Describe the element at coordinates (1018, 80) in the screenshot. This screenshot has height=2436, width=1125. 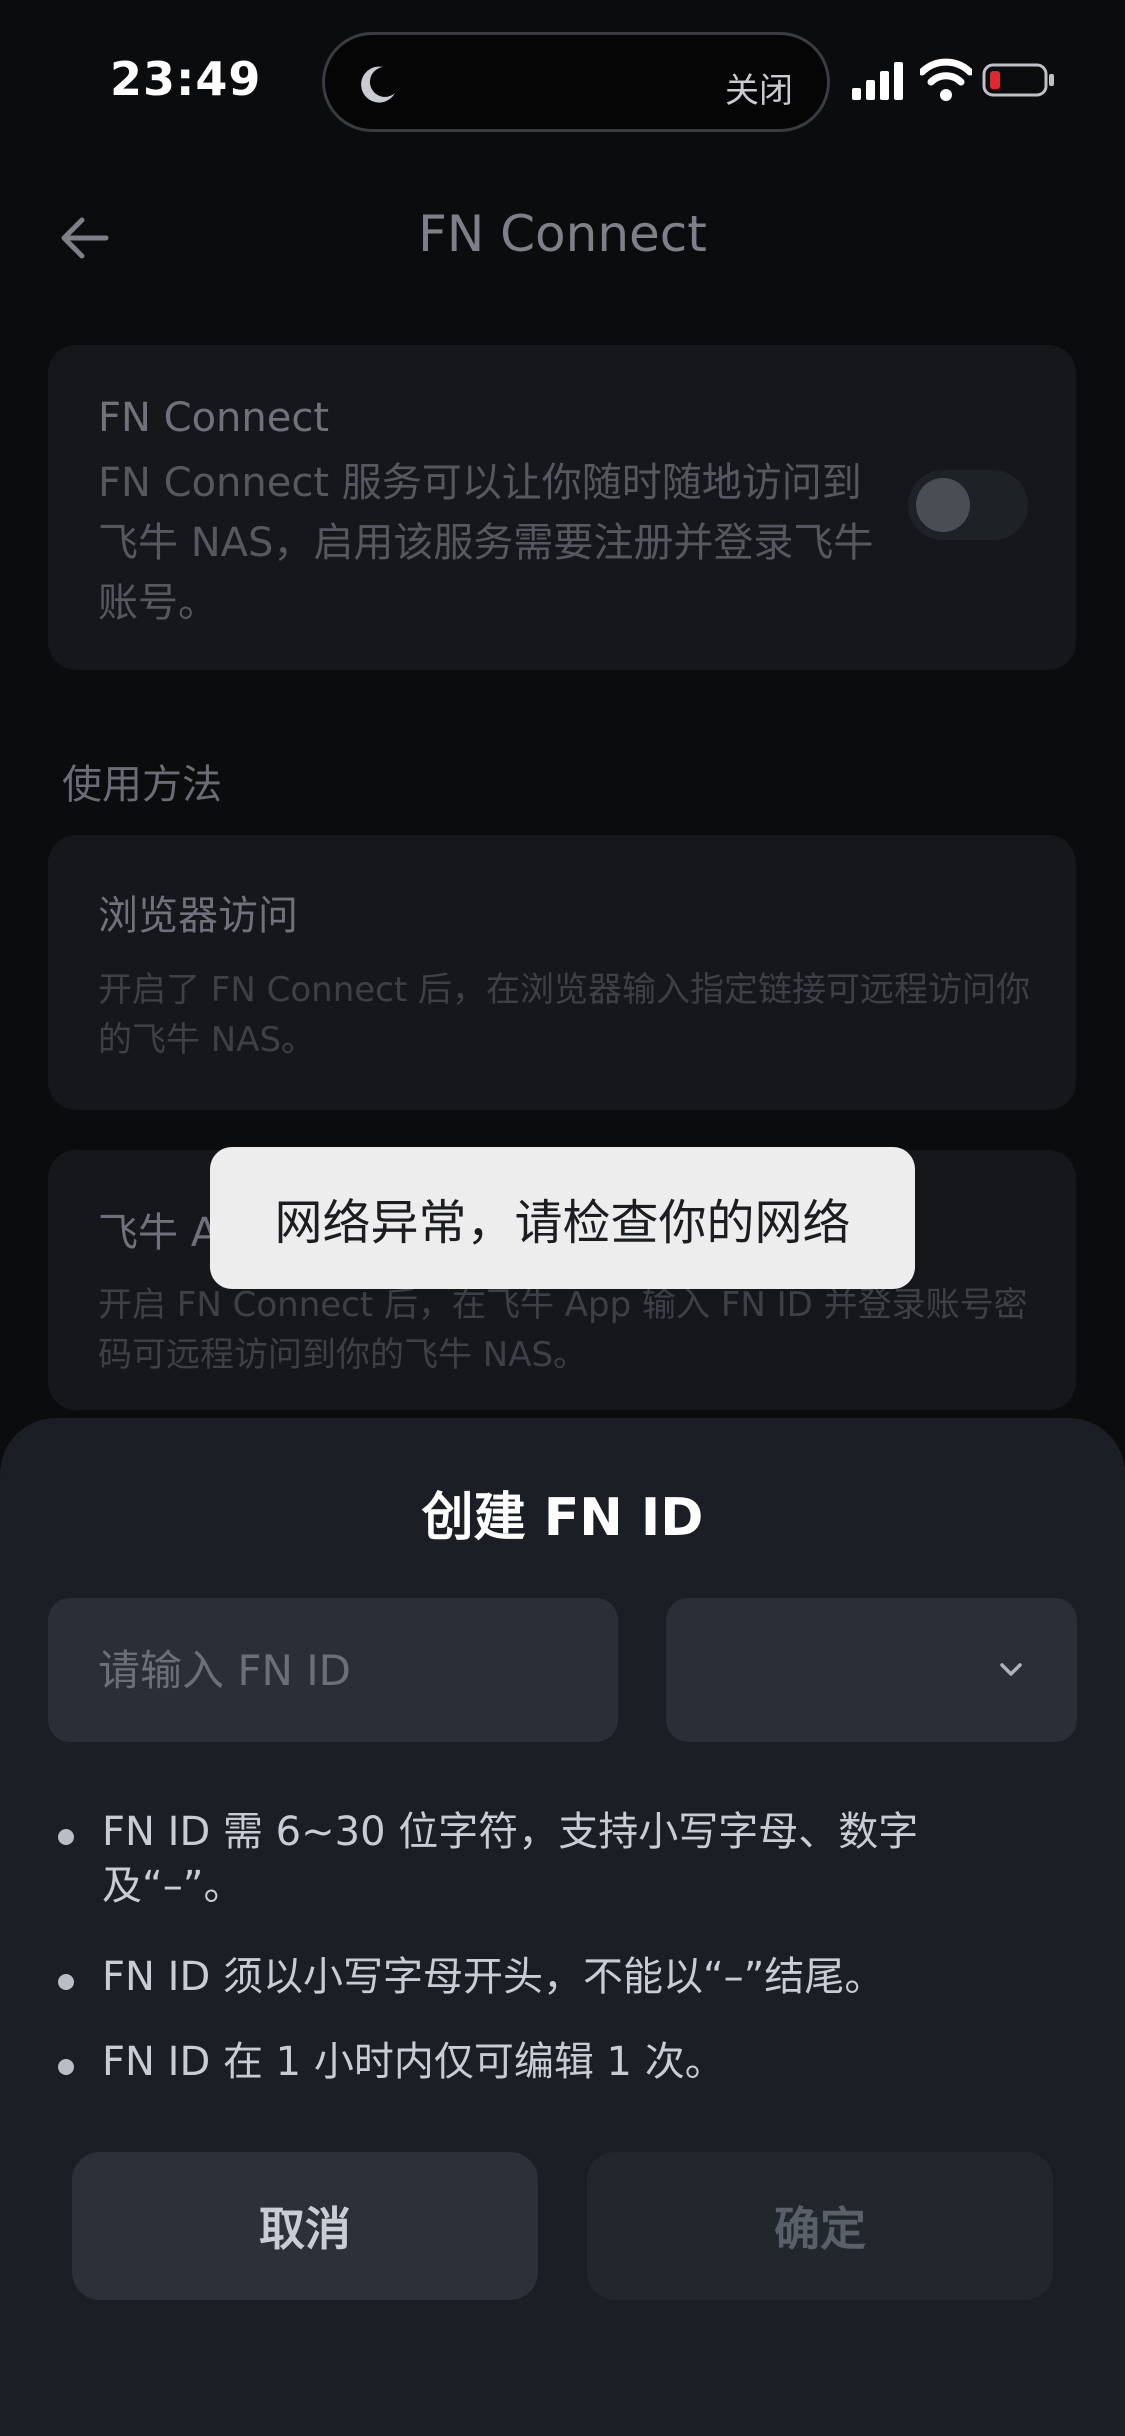
I see `battery-low-icon` at that location.